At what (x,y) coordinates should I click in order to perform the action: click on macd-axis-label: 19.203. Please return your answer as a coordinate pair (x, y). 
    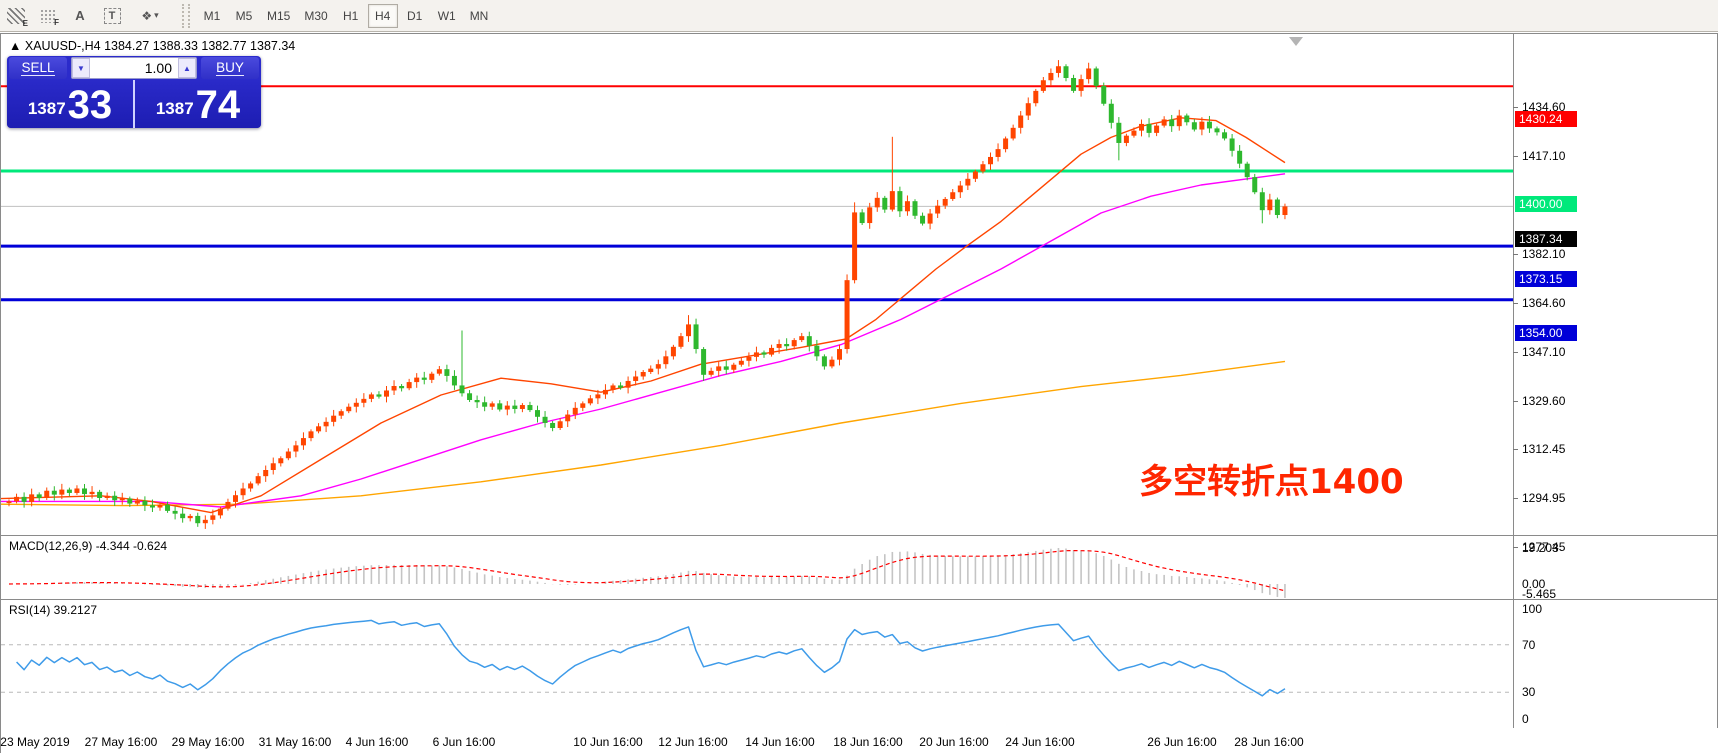
    Looking at the image, I should click on (1540, 547).